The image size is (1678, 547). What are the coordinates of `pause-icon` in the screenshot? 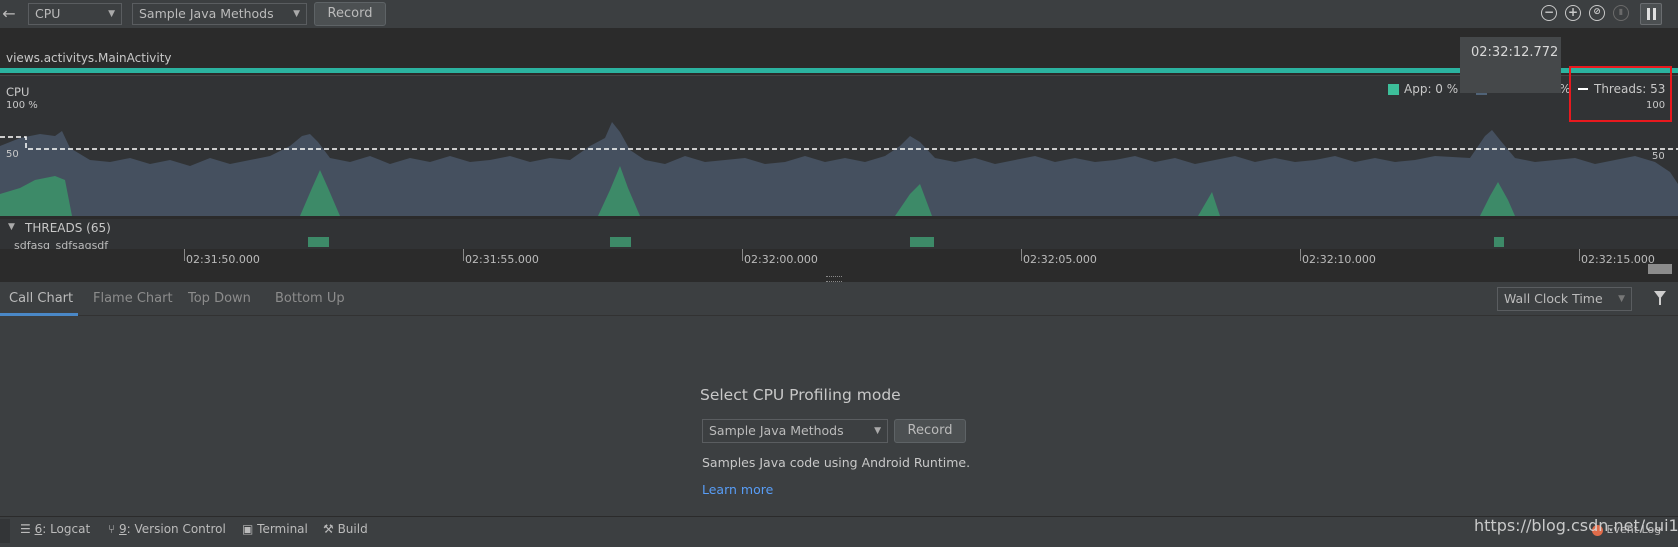 It's located at (1648, 14).